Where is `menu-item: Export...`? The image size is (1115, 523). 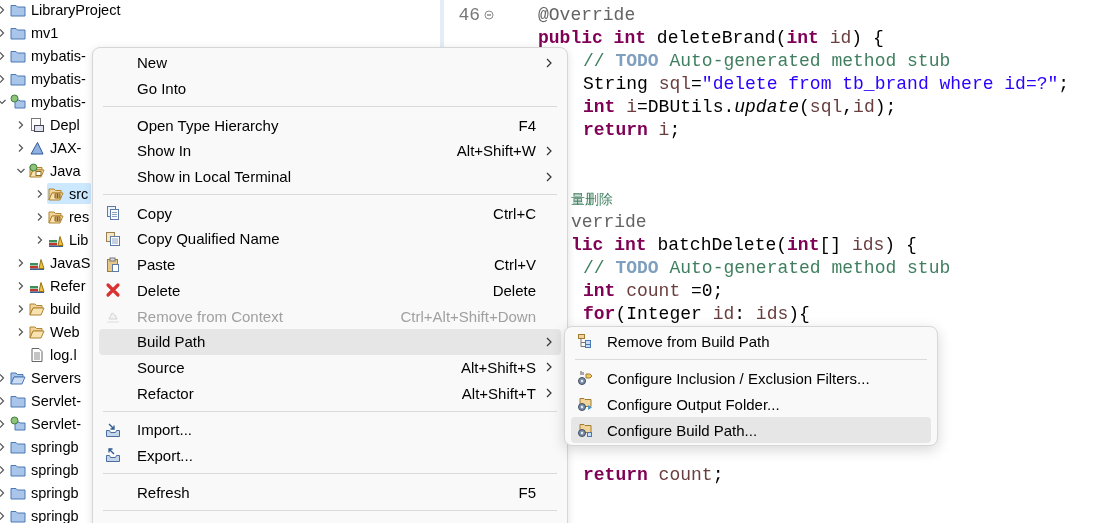 menu-item: Export... is located at coordinates (330, 455).